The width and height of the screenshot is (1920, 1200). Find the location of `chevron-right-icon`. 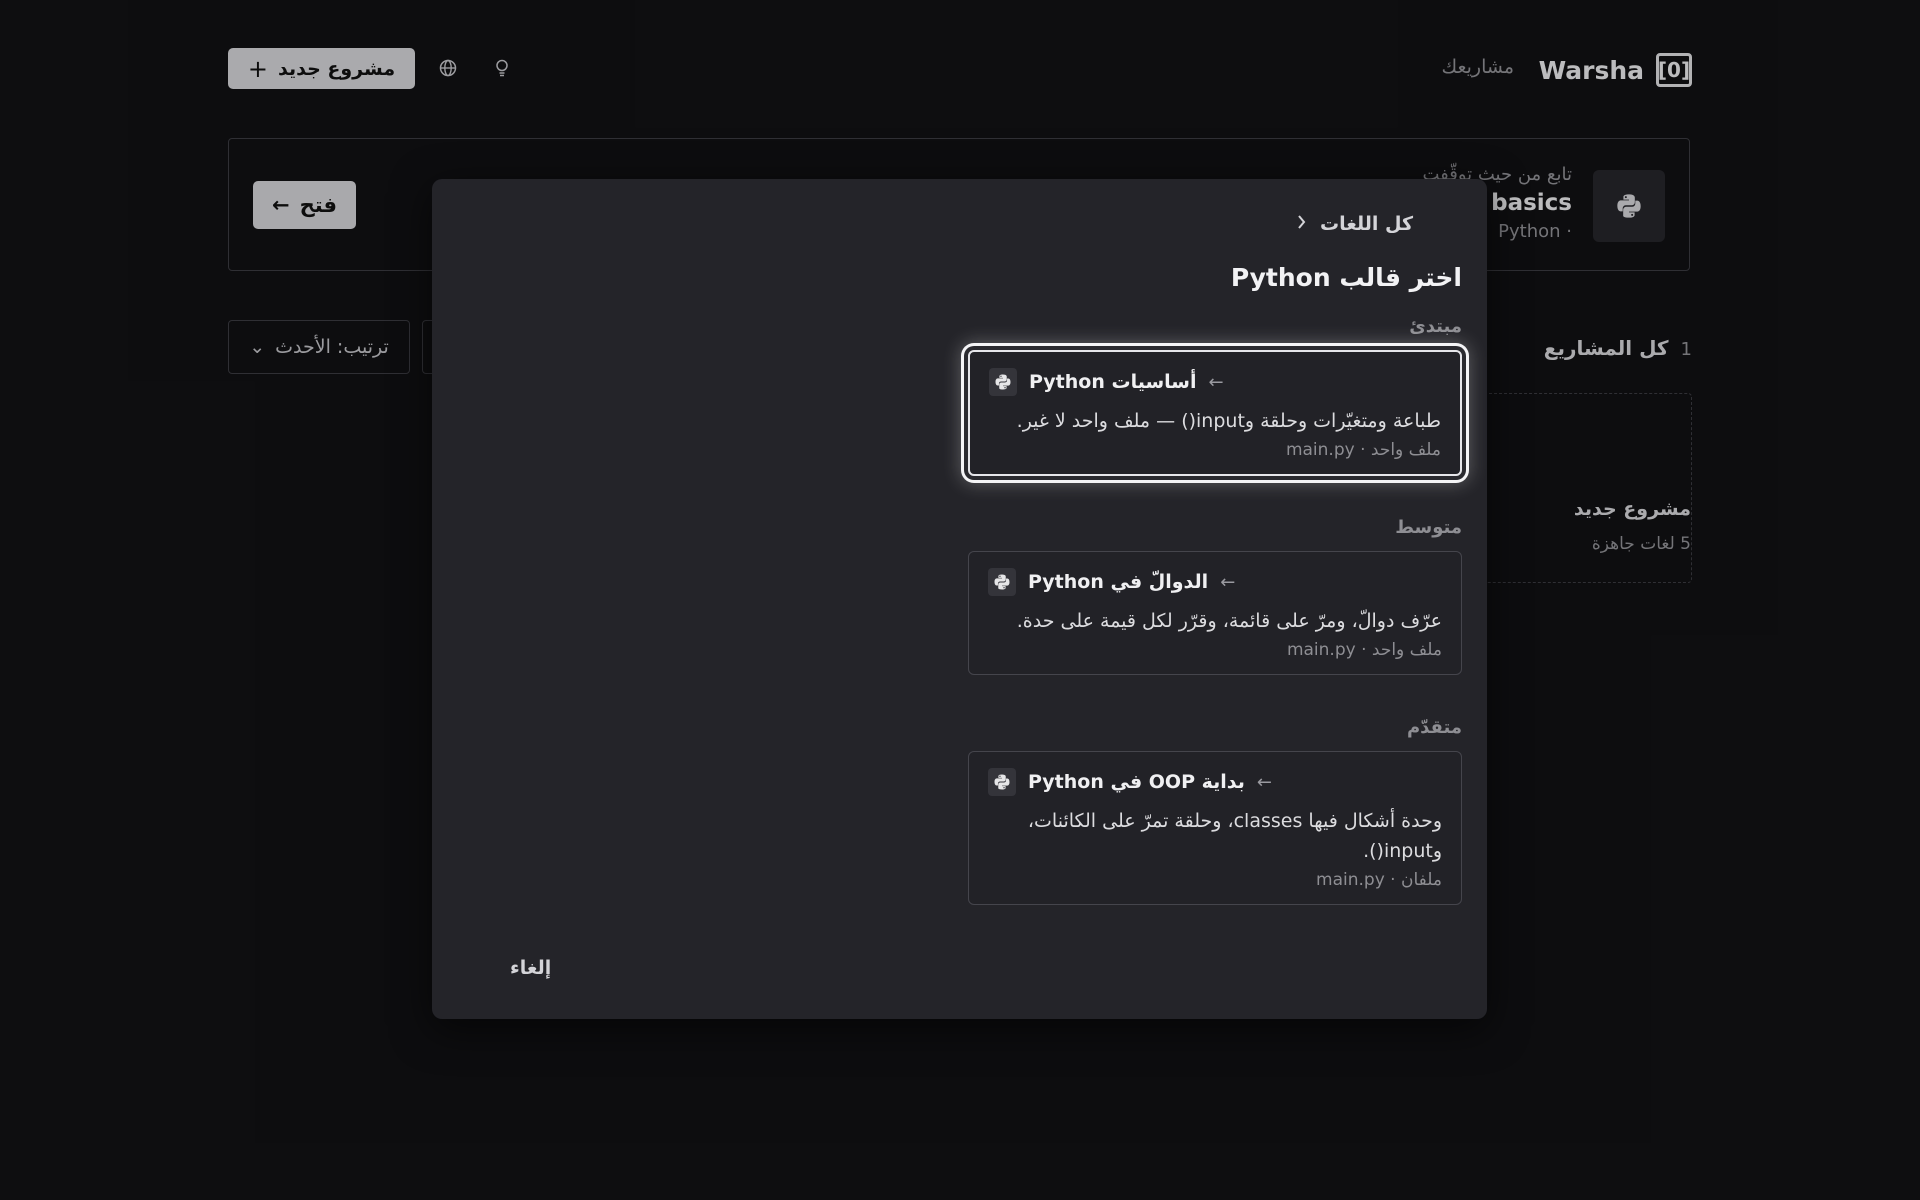

chevron-right-icon is located at coordinates (1301, 224).